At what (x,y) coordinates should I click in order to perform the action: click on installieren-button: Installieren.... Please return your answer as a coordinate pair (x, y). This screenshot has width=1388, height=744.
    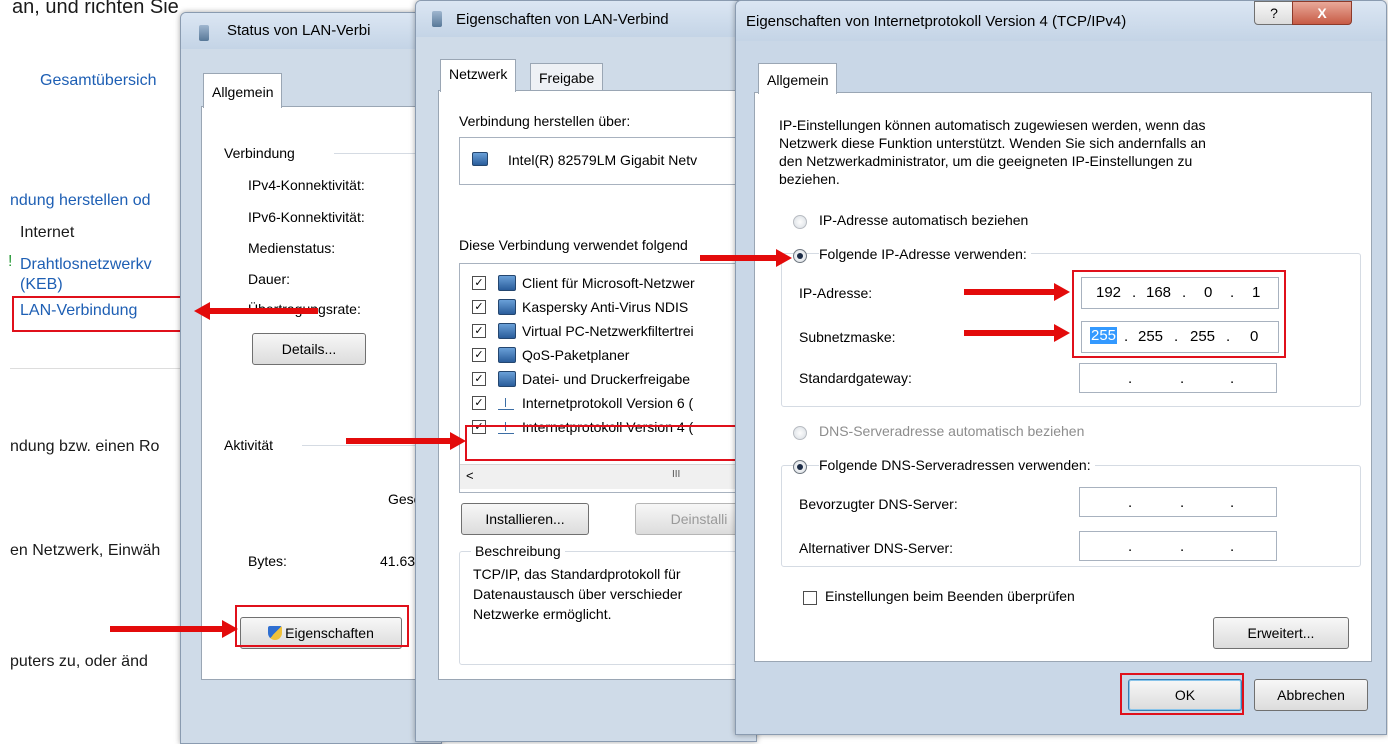
    Looking at the image, I should click on (525, 519).